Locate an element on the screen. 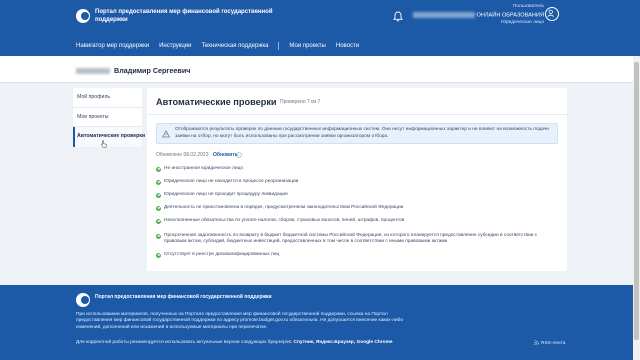  footer-logo-icon is located at coordinates (83, 300).